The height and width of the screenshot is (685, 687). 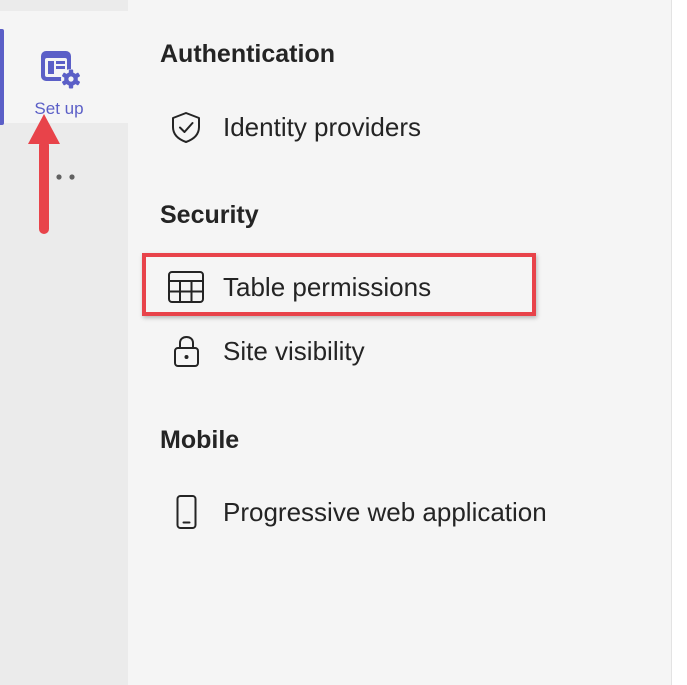 What do you see at coordinates (186, 127) in the screenshot?
I see `shield-check-icon` at bounding box center [186, 127].